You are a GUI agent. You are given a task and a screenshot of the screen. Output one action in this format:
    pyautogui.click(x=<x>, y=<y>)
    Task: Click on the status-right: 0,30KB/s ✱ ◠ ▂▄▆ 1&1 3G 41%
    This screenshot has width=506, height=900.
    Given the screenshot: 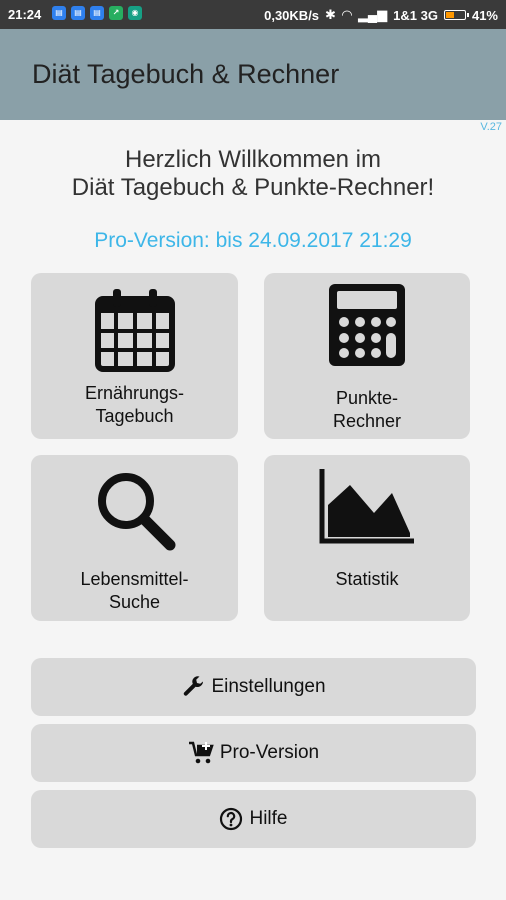 What is the action you would take?
    pyautogui.click(x=381, y=15)
    